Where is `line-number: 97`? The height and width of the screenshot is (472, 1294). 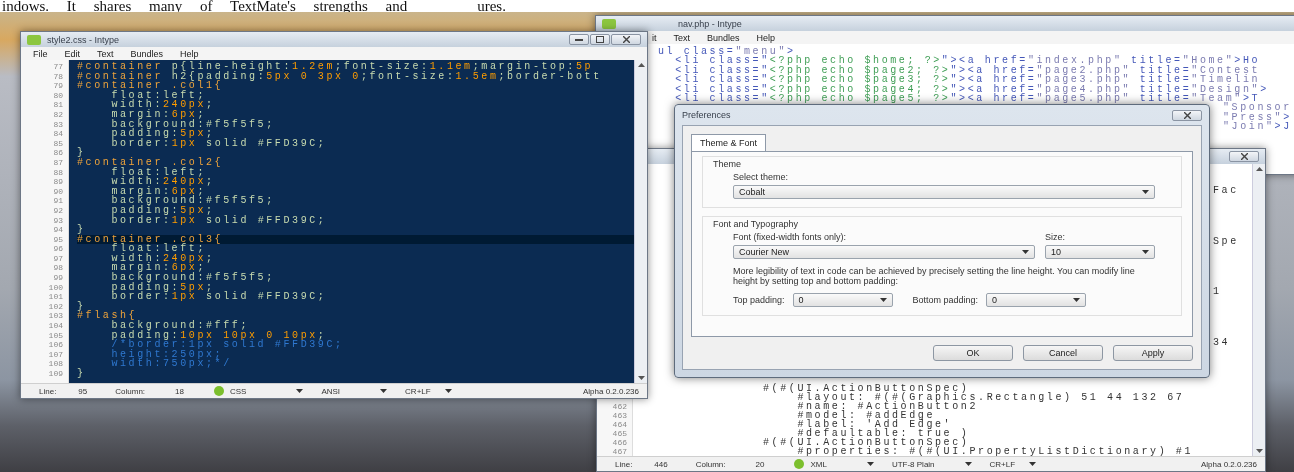
line-number: 97 is located at coordinates (58, 258).